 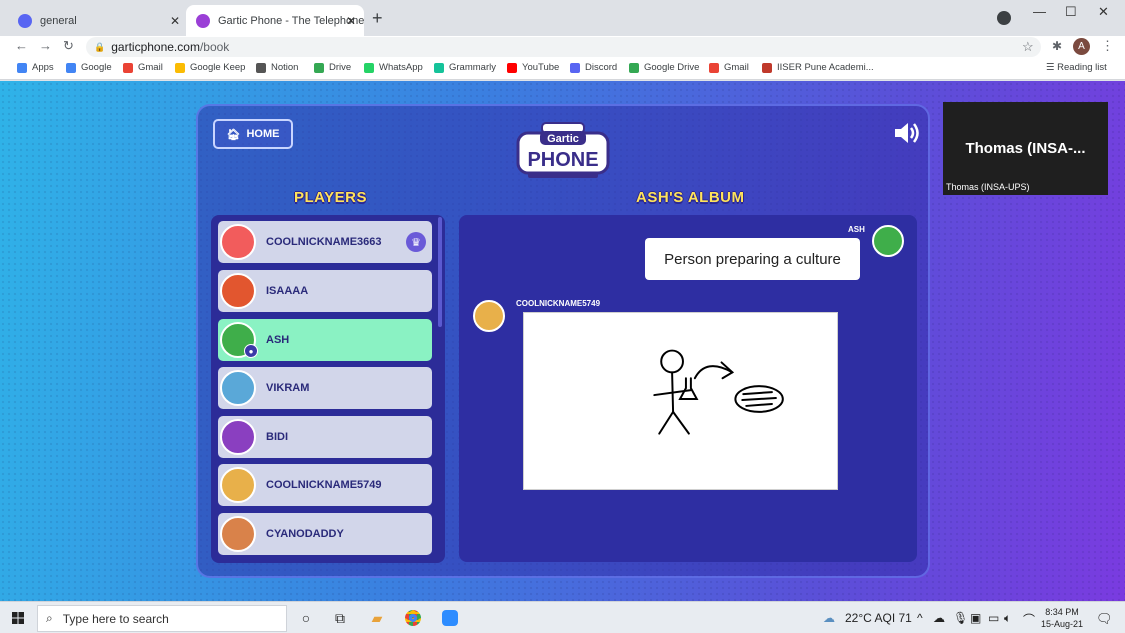 What do you see at coordinates (558, 303) in the screenshot?
I see `drawing-author: COOLNICKNAME5749` at bounding box center [558, 303].